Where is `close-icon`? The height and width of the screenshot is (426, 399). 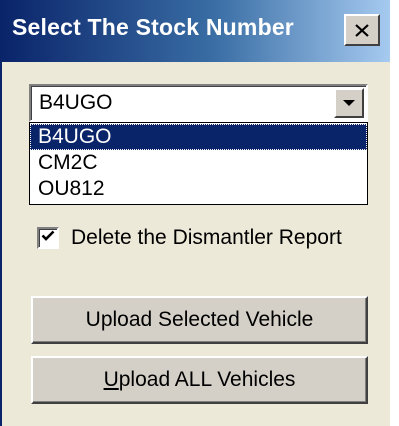
close-icon is located at coordinates (362, 30).